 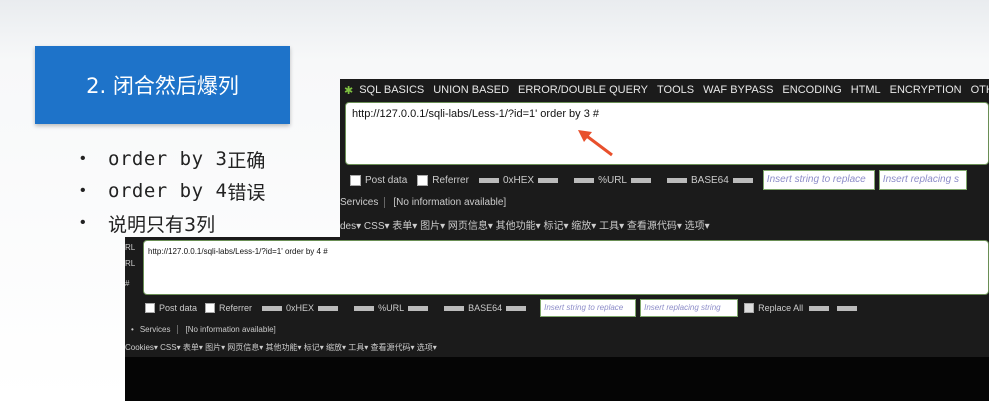 I want to click on replace-all-label: Replace All, so click(x=781, y=308).